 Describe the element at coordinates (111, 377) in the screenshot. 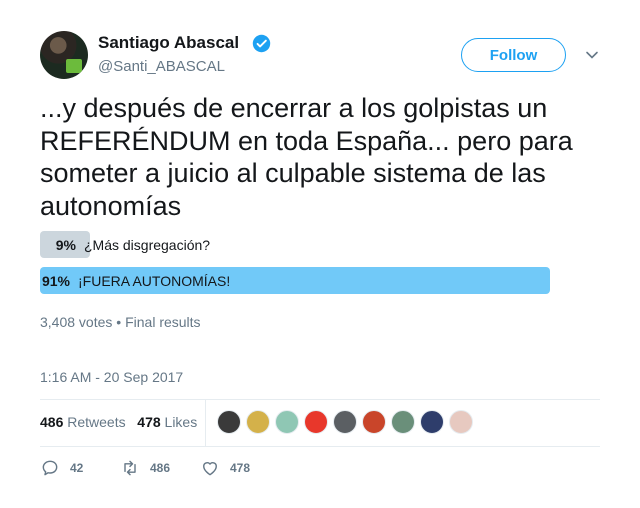

I see `tweet-timestamp: 1:16 AM - 20 Sep 2017` at that location.